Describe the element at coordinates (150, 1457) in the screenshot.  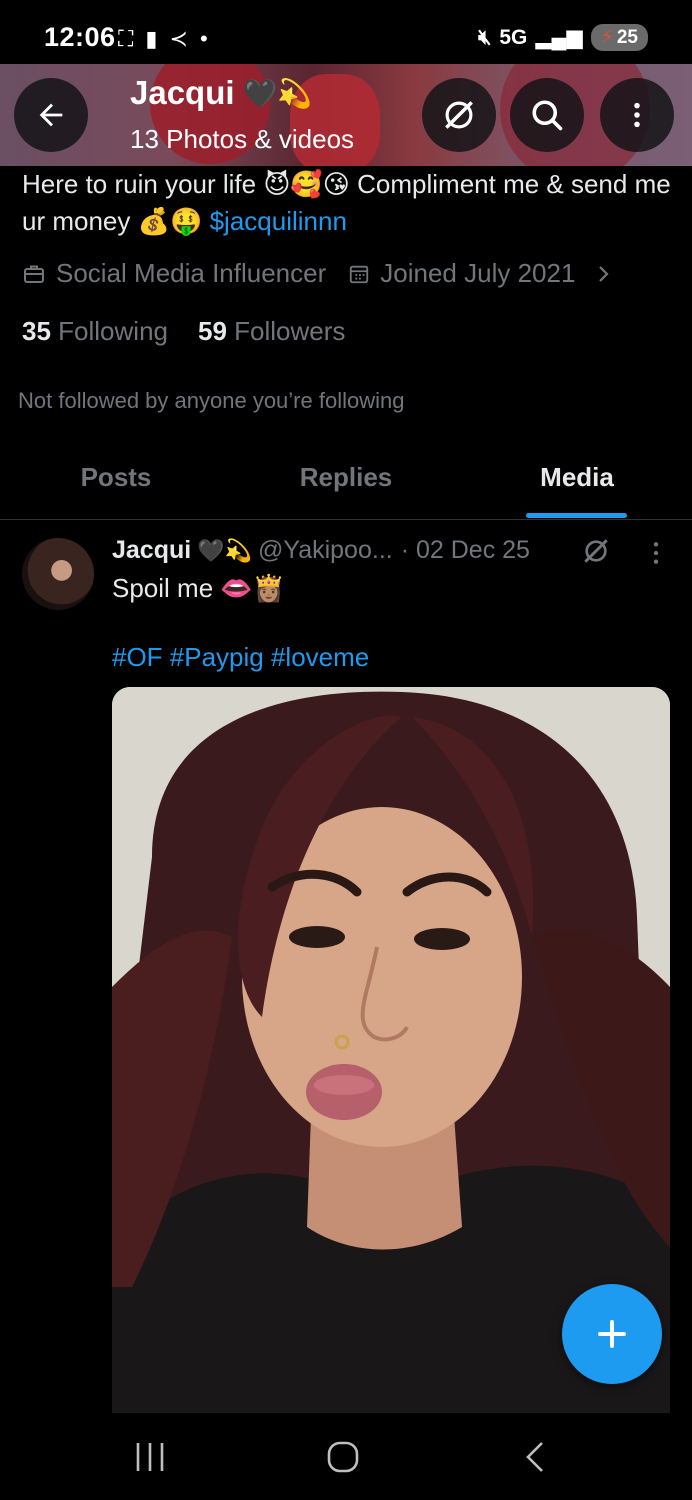
I see `recent-apps-icon` at that location.